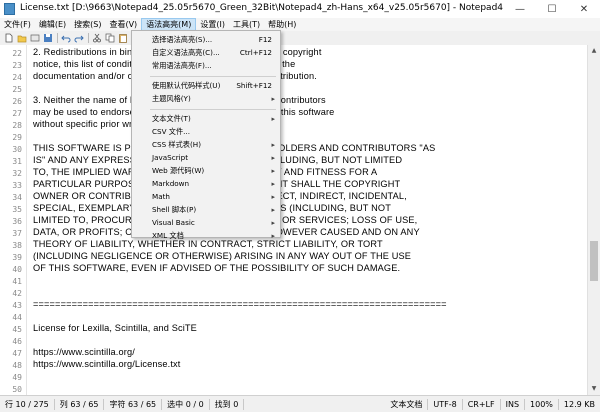 Image resolution: width=600 pixels, height=412 pixels. I want to click on menu-item-label: XML 文档, so click(168, 235).